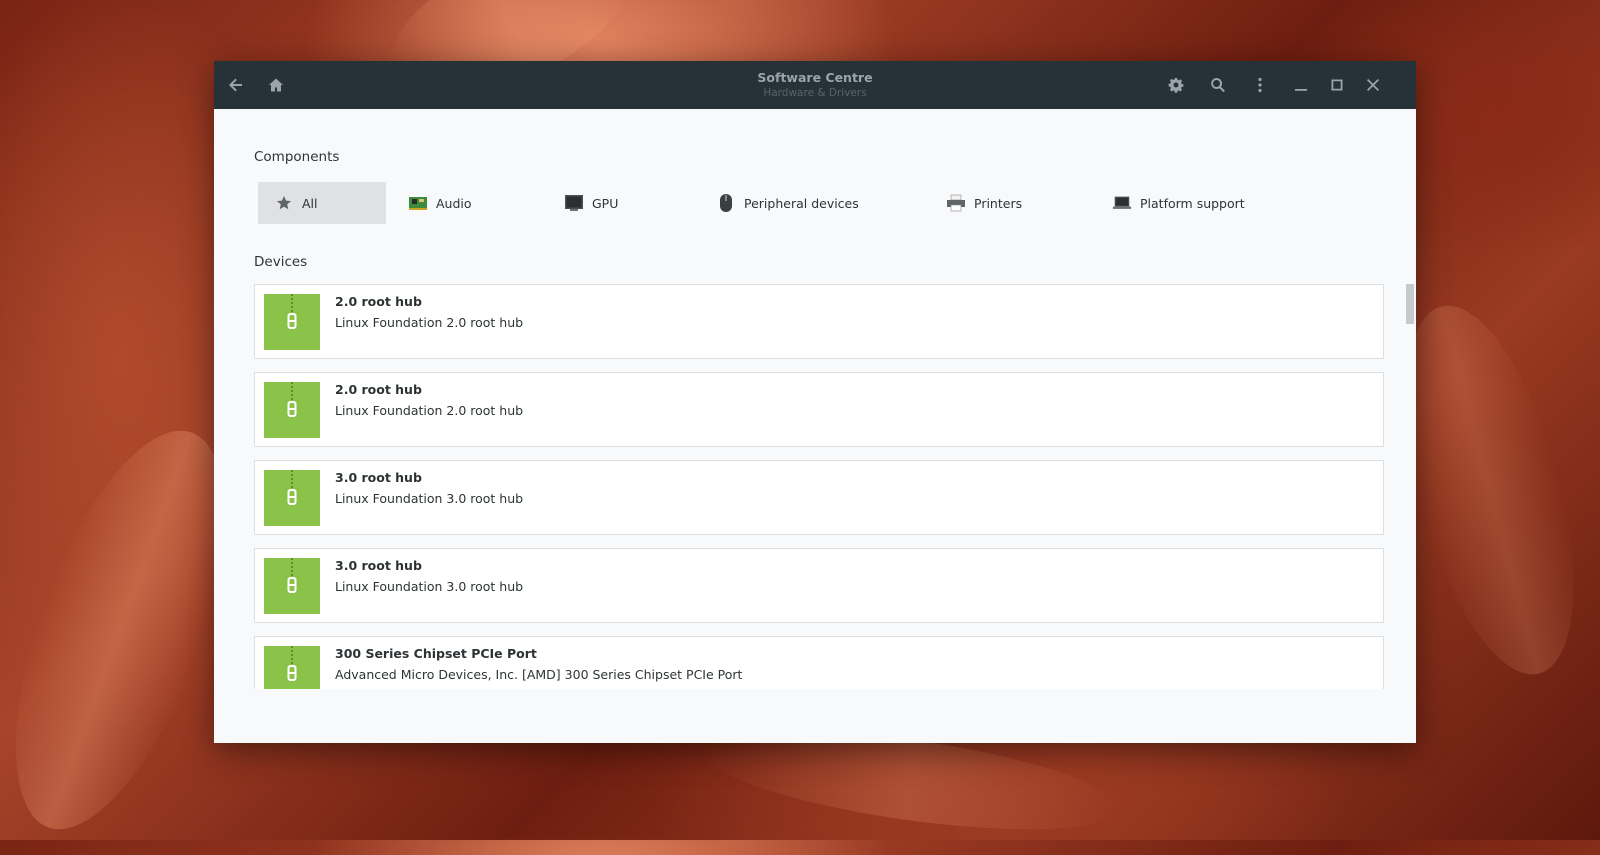 Image resolution: width=1600 pixels, height=855 pixels. I want to click on device-name: 300 Series Chipset PCIe Port, so click(436, 653).